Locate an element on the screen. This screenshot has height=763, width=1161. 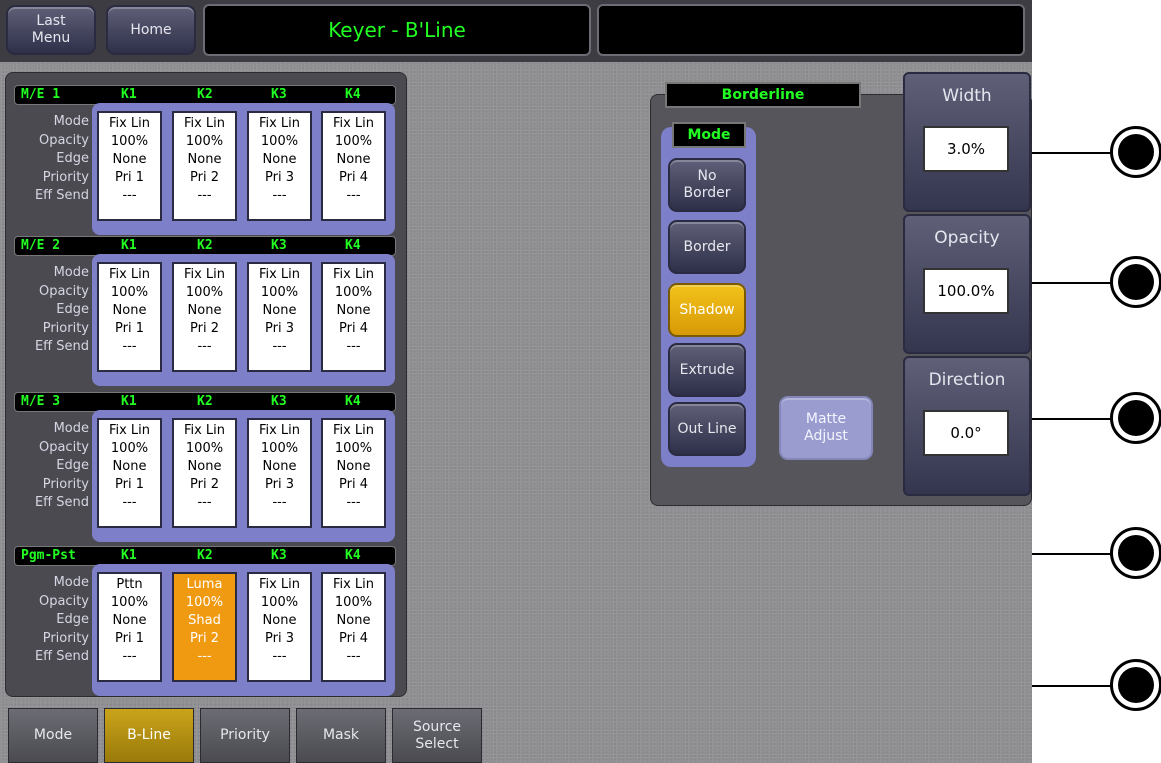
key-card: Pttn 100% None Pri 1 --- is located at coordinates (129, 627).